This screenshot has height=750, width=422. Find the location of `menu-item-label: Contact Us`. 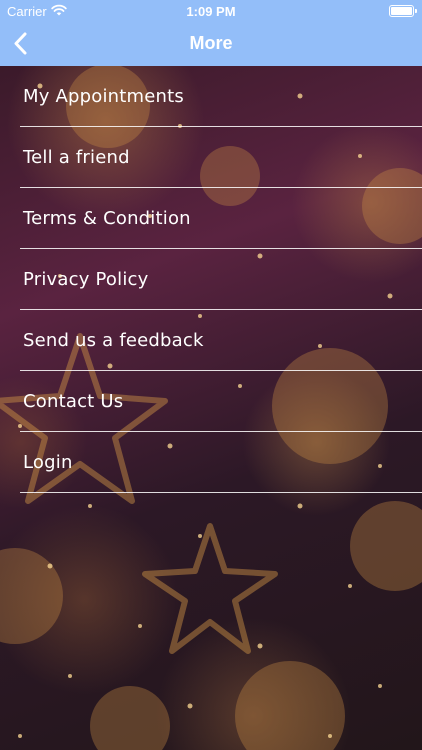

menu-item-label: Contact Us is located at coordinates (73, 401).